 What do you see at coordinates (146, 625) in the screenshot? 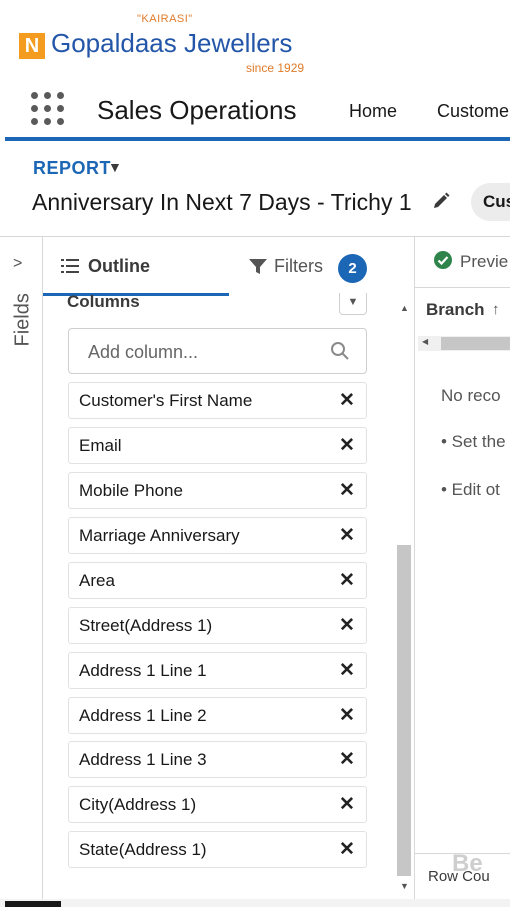
I see `column-label: Street(Address 1)` at bounding box center [146, 625].